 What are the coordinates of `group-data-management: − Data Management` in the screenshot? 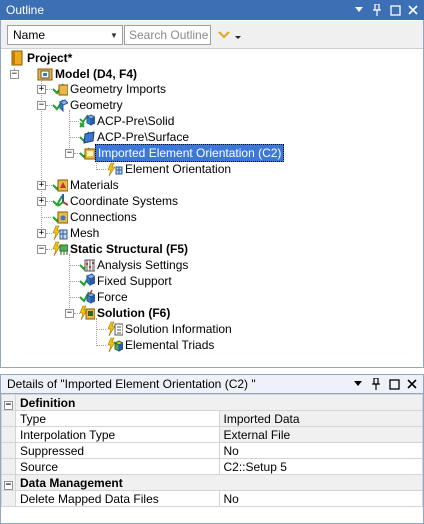 It's located at (212, 482).